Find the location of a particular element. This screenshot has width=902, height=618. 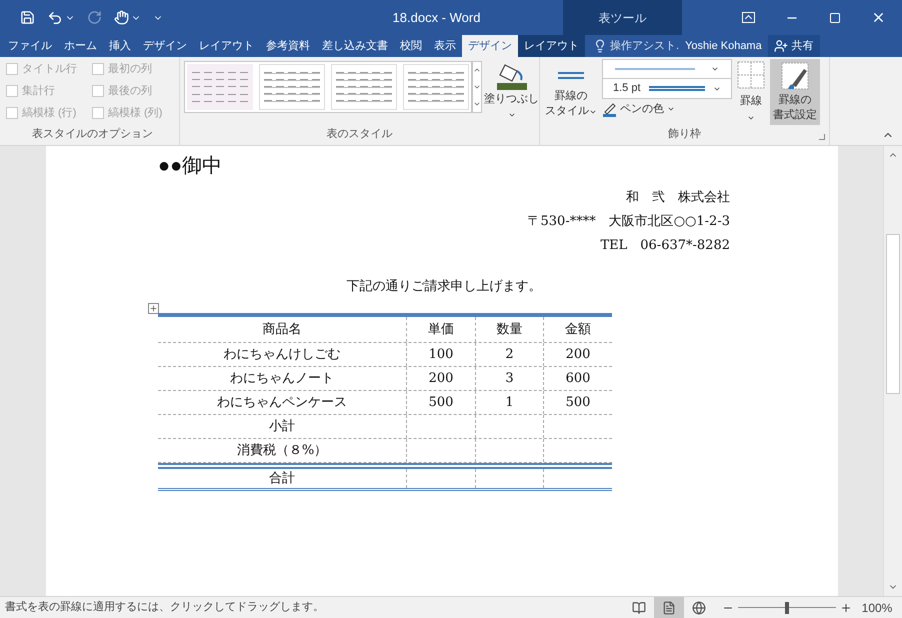

borders-grid-icon is located at coordinates (751, 75).